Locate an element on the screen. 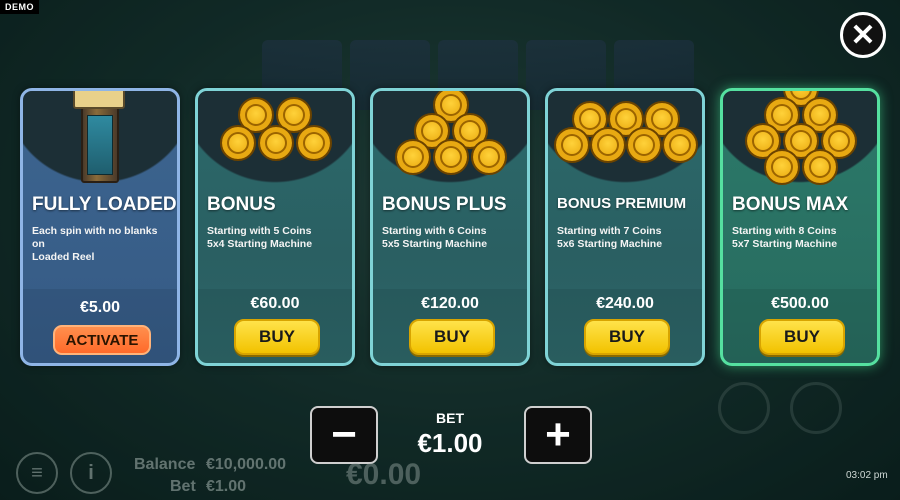 The width and height of the screenshot is (900, 500). demo-badge: DEMO is located at coordinates (19, 7).